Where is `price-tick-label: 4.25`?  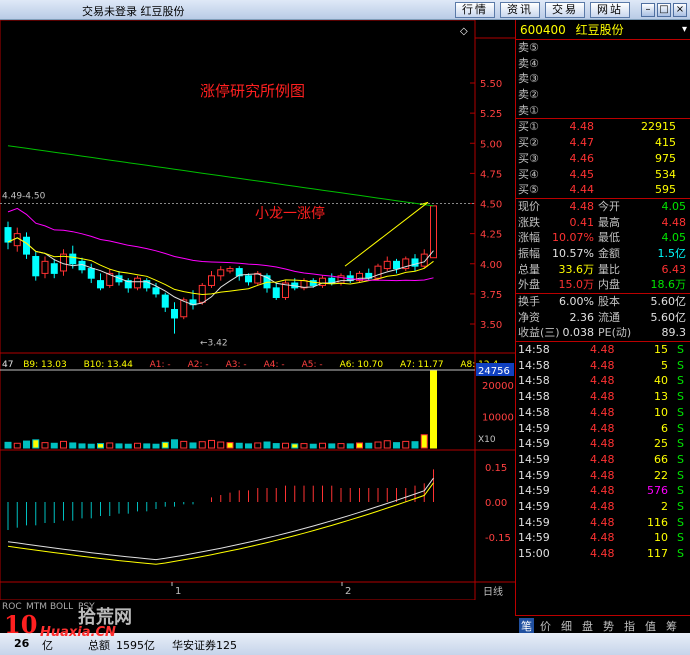 price-tick-label: 4.25 is located at coordinates (491, 235).